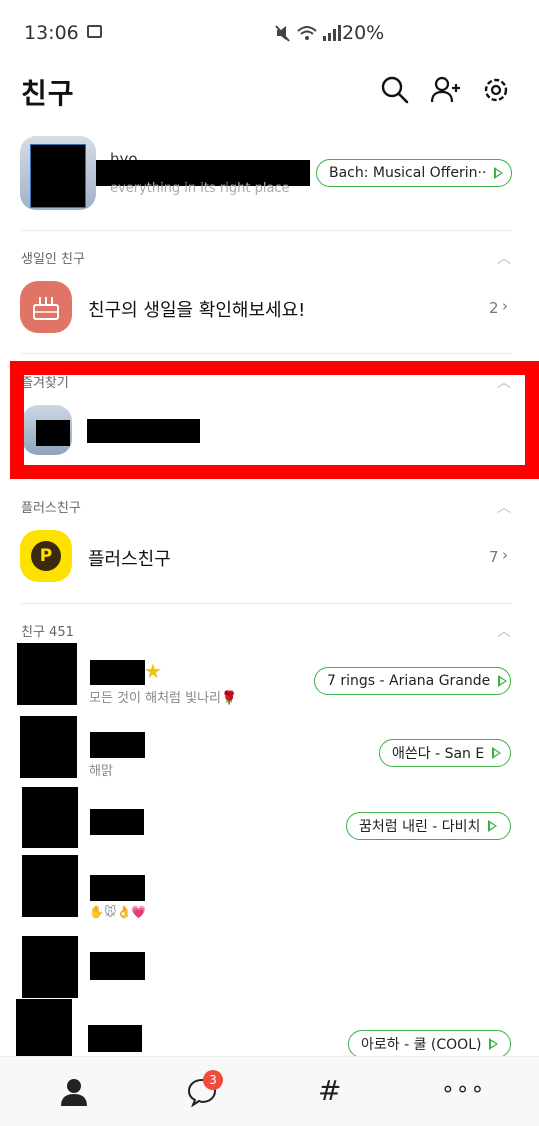 This screenshot has width=539, height=1126. What do you see at coordinates (129, 558) in the screenshot?
I see `plus-friend-row-text: 플러스친구` at bounding box center [129, 558].